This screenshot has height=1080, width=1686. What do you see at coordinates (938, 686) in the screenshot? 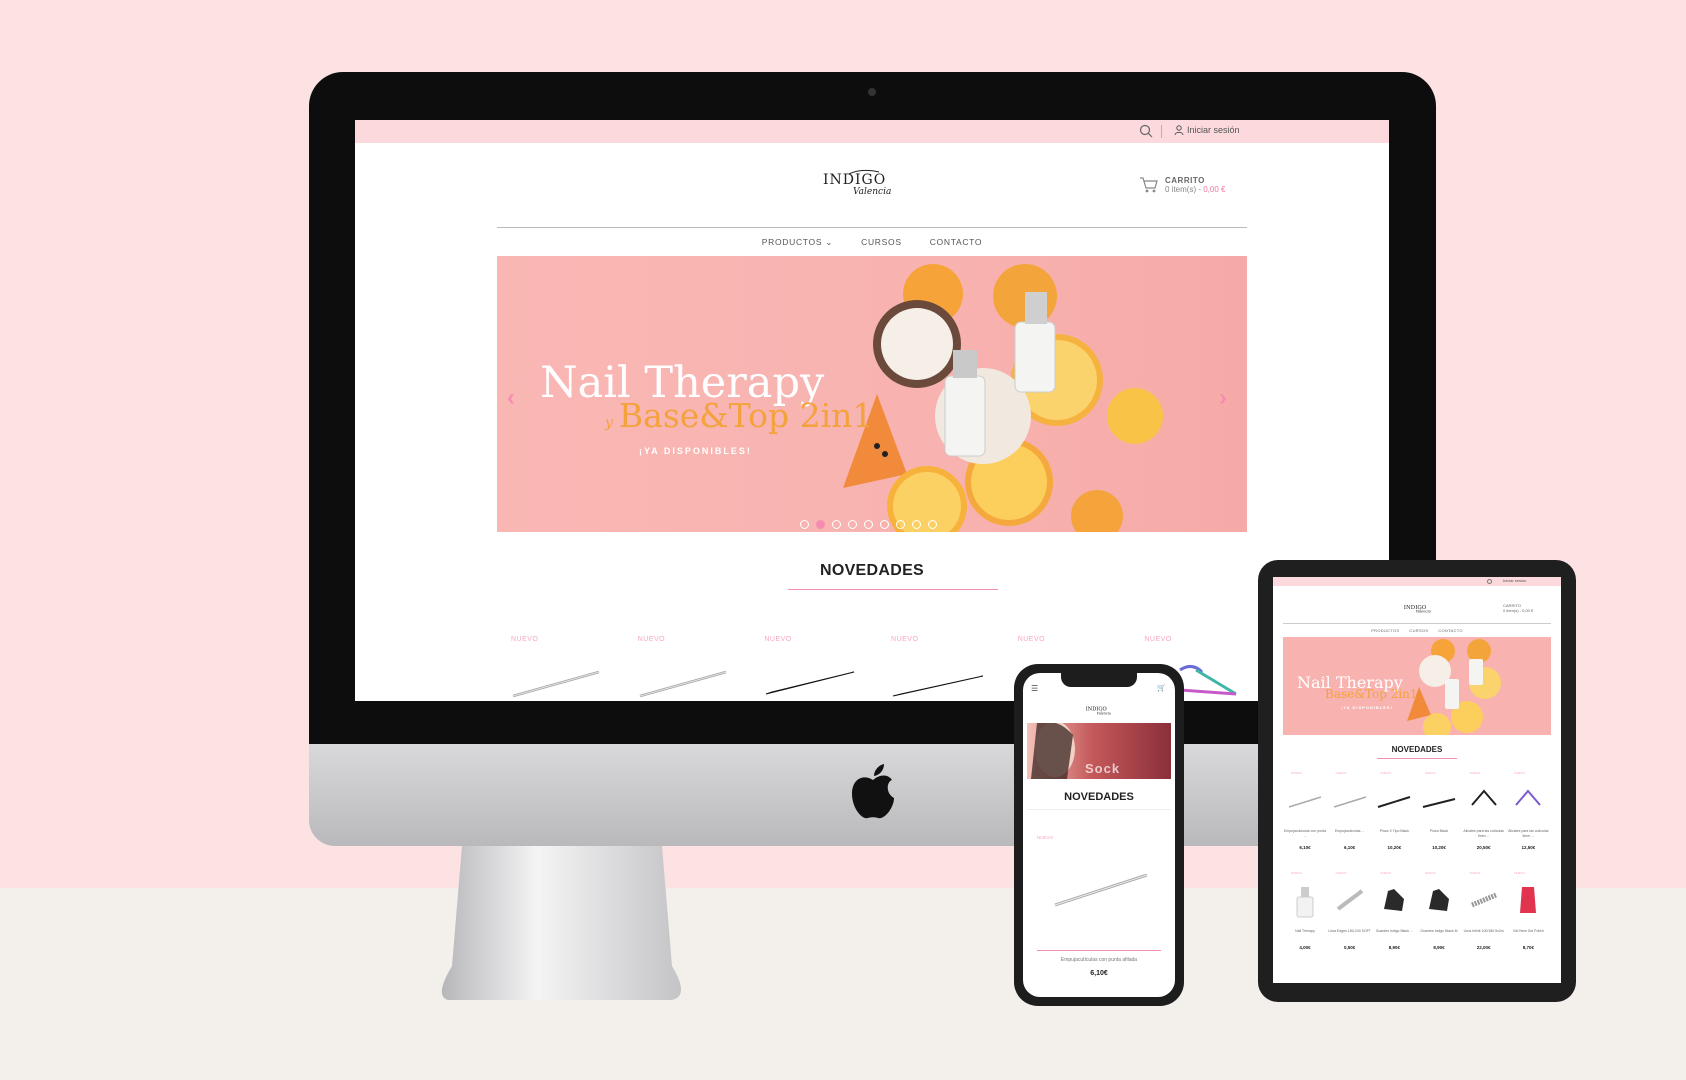
I see `tweezers-icon` at bounding box center [938, 686].